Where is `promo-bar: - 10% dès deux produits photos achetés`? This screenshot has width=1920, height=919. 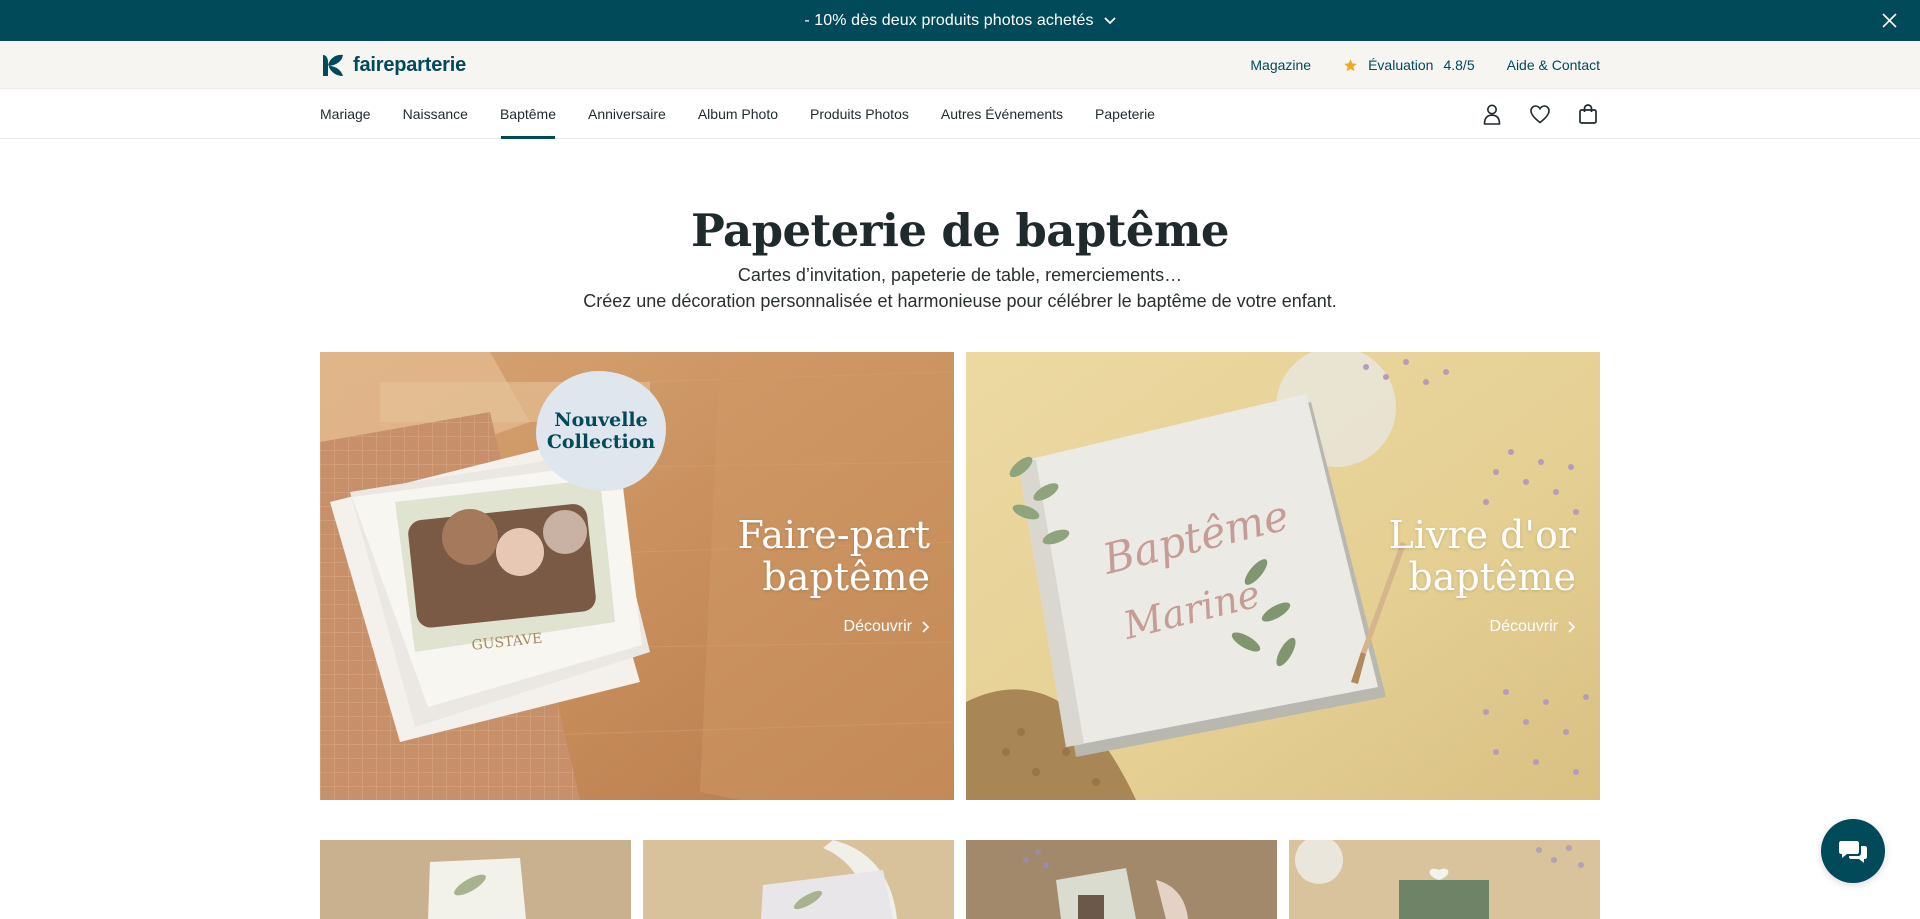 promo-bar: - 10% dès deux produits photos achetés is located at coordinates (960, 20).